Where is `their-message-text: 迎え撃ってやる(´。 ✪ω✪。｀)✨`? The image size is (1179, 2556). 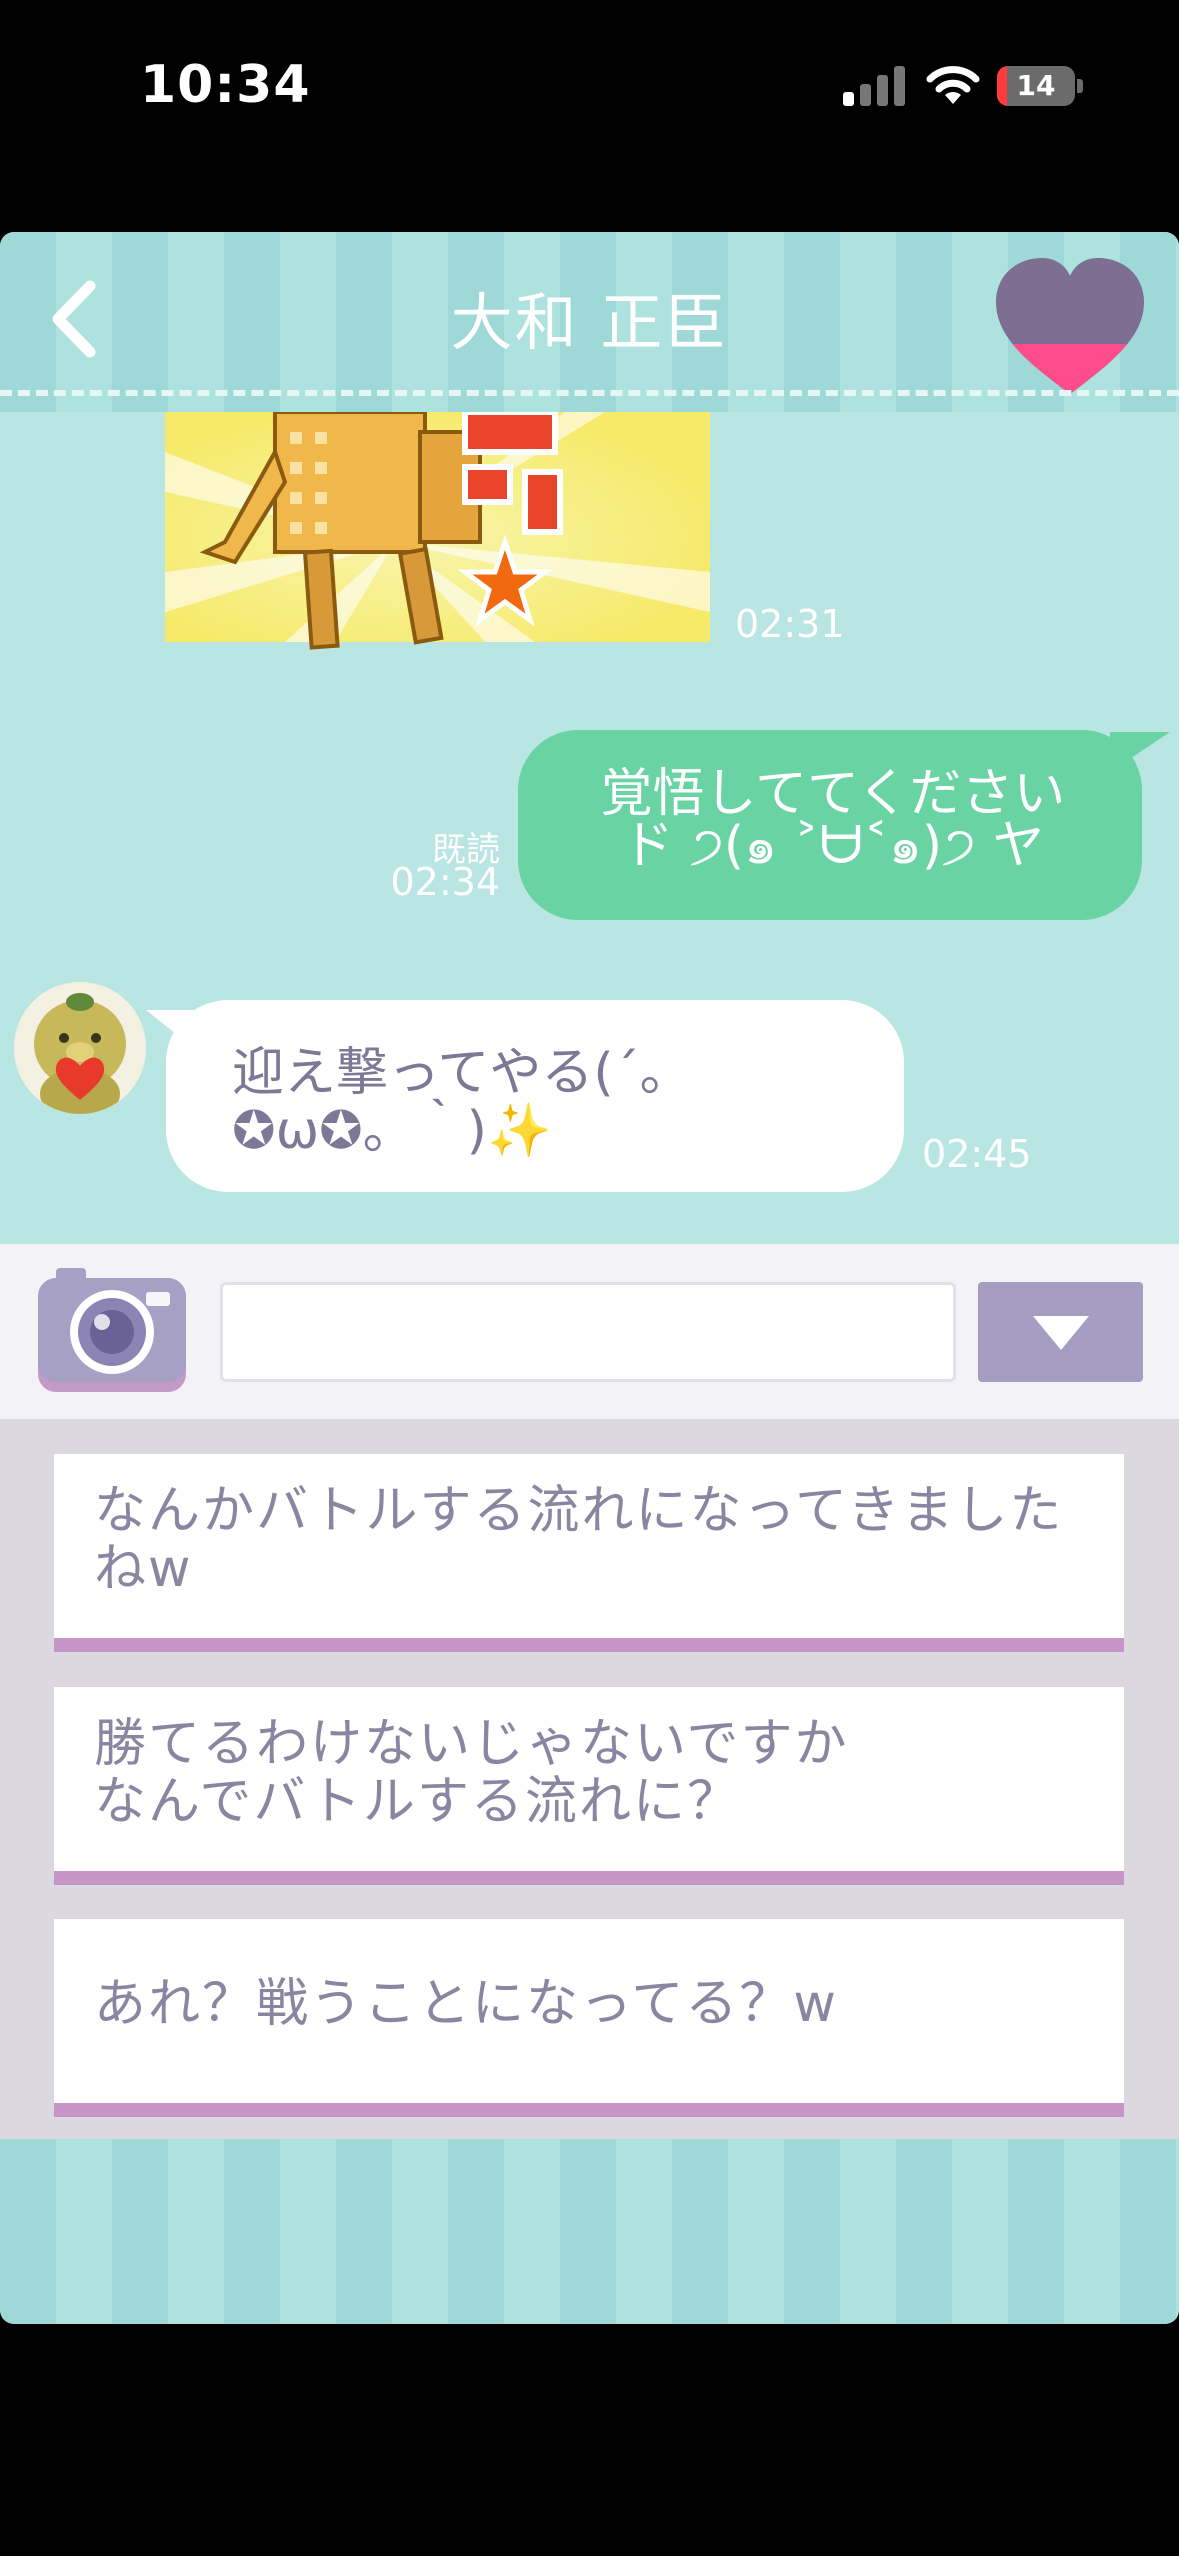
their-message-text: 迎え撃ってやる(´。 ✪ω✪。｀)✨ is located at coordinates (462, 1102).